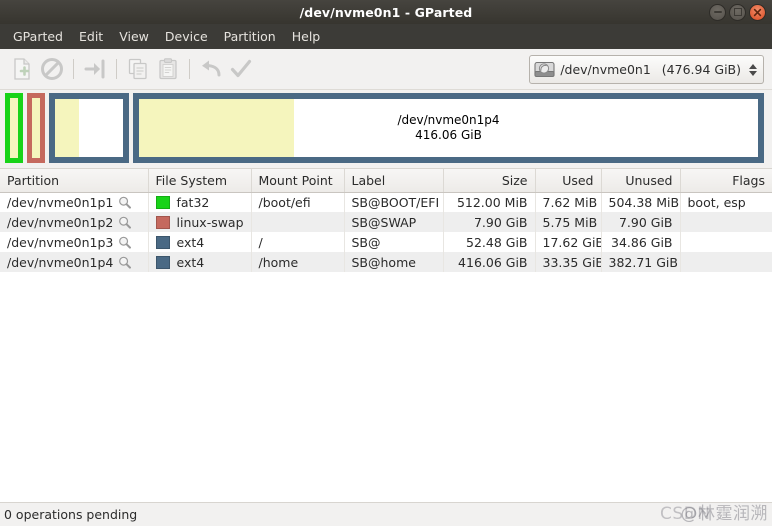 The height and width of the screenshot is (526, 772). Describe the element at coordinates (394, 181) in the screenshot. I see `column-header-label: Label` at that location.